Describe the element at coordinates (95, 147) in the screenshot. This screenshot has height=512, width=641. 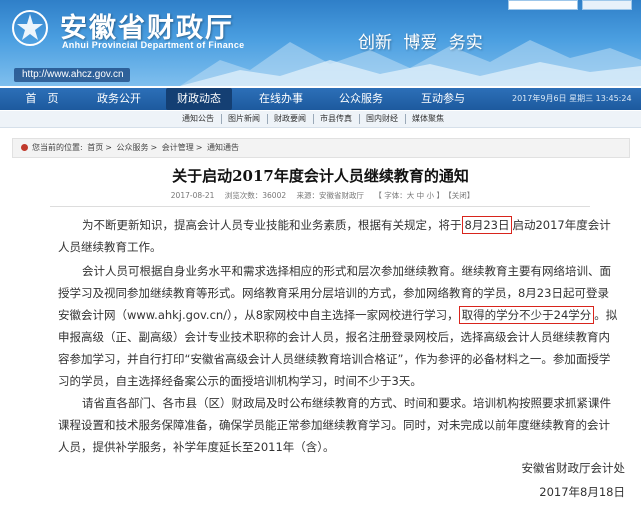
I see `breadcrumb-item-home: 首页` at that location.